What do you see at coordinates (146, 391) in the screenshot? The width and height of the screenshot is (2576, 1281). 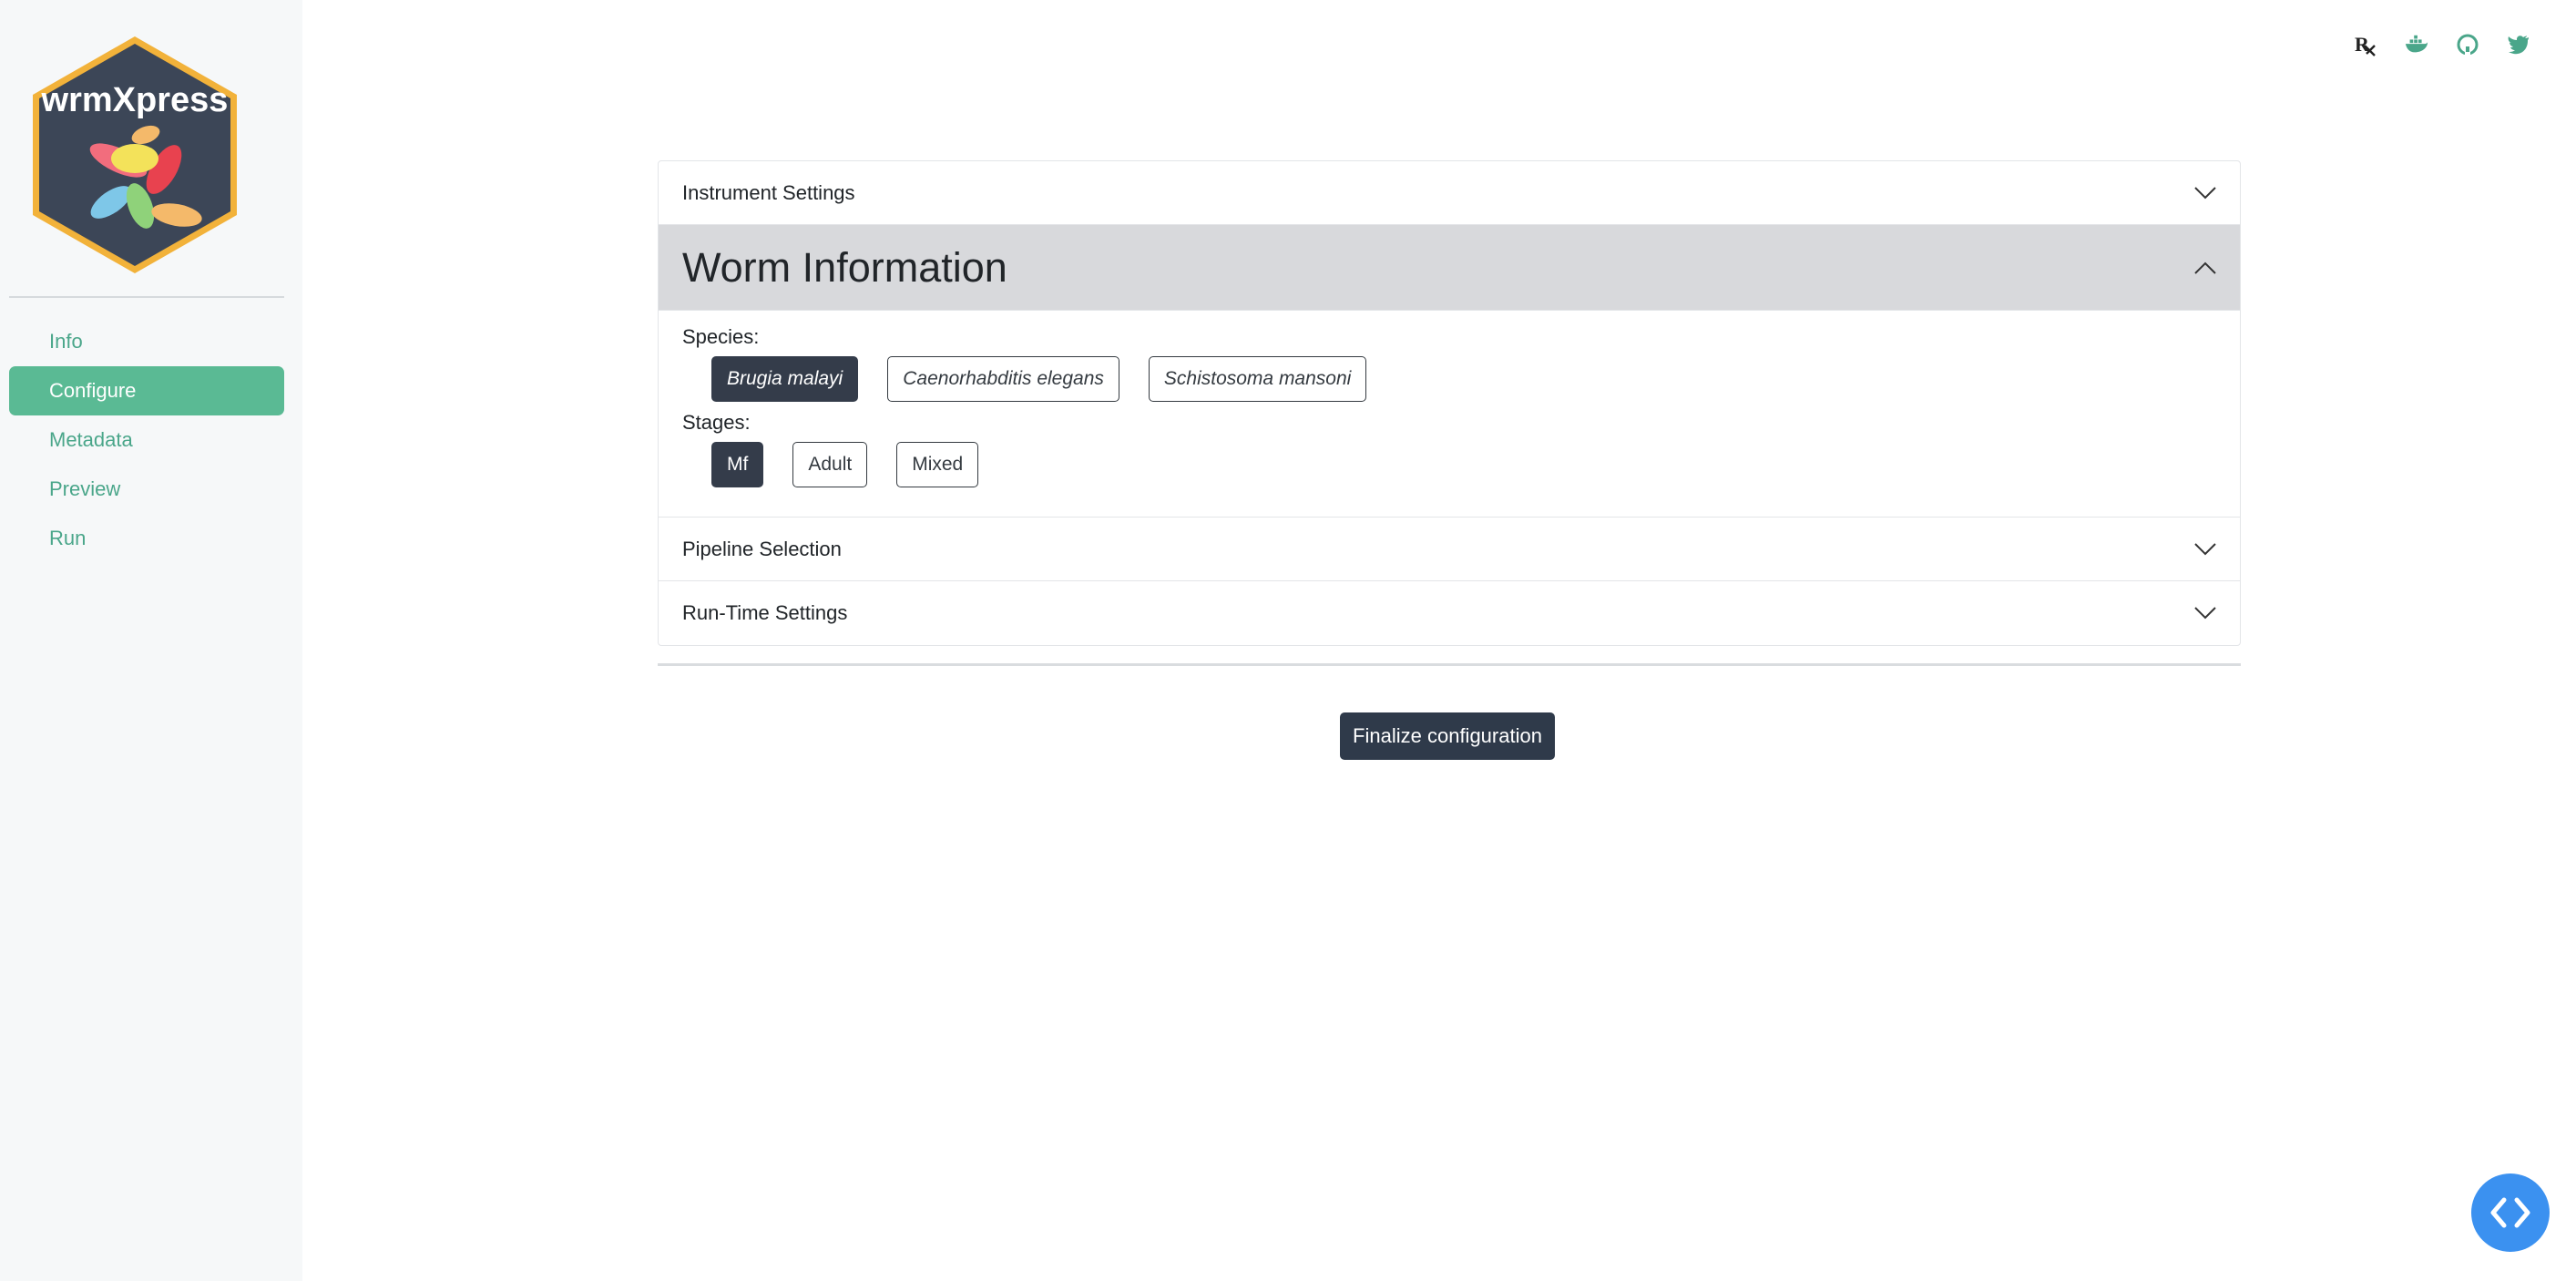 I see `sidebar-item-configure: Configure` at bounding box center [146, 391].